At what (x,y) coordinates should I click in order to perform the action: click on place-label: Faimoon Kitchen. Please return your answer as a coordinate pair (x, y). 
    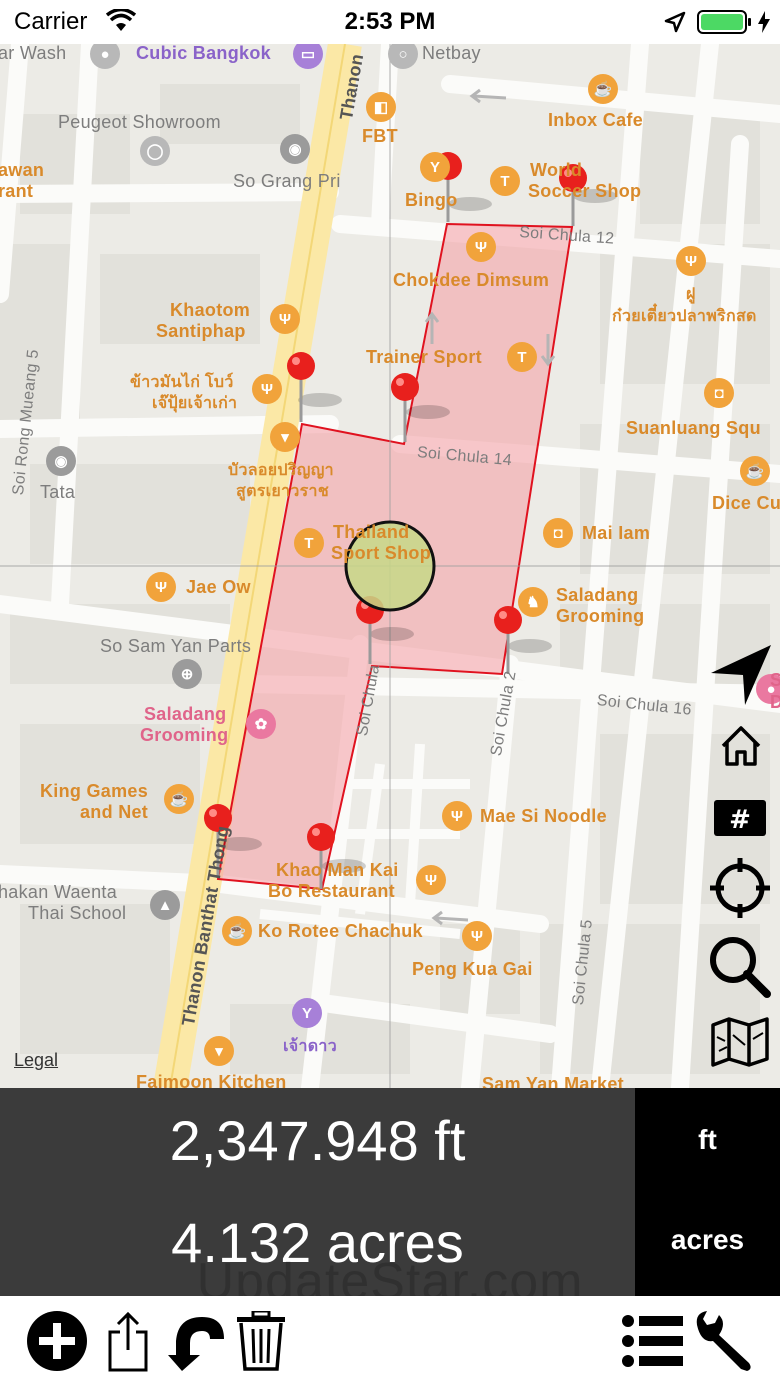
    Looking at the image, I should click on (211, 1080).